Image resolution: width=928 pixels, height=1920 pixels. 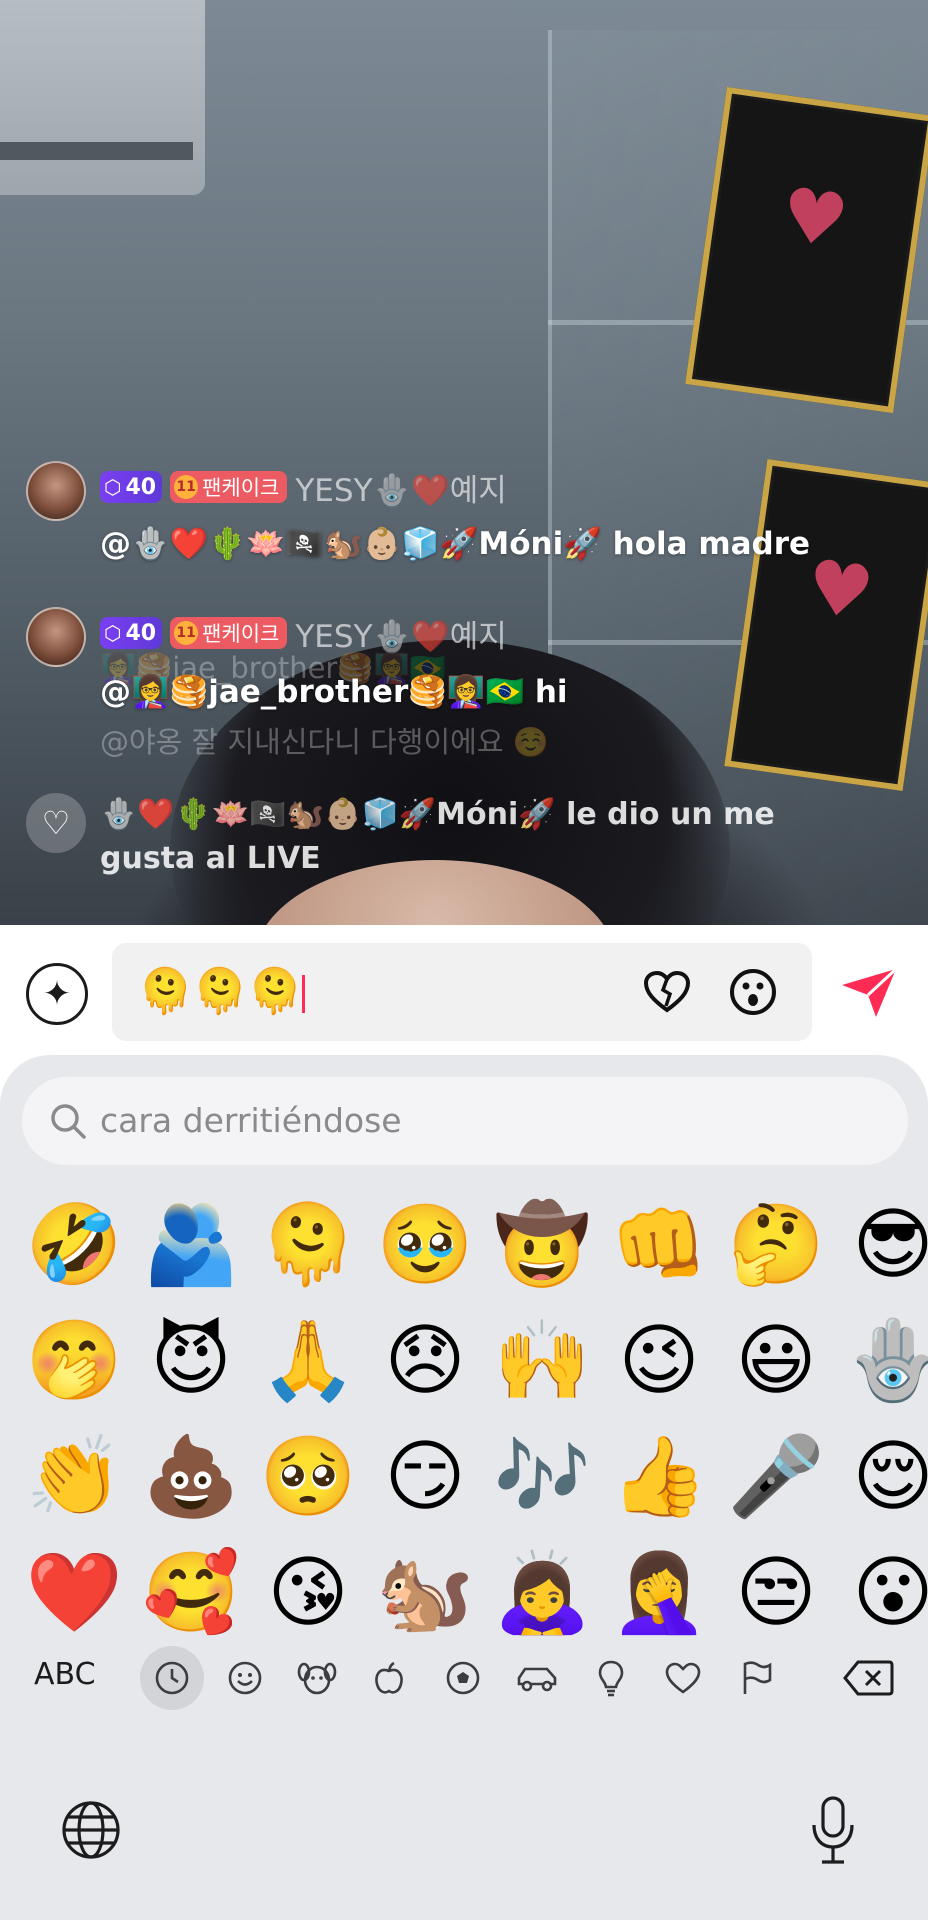 What do you see at coordinates (425, 1593) in the screenshot?
I see `emoji-key: 🐿️` at bounding box center [425, 1593].